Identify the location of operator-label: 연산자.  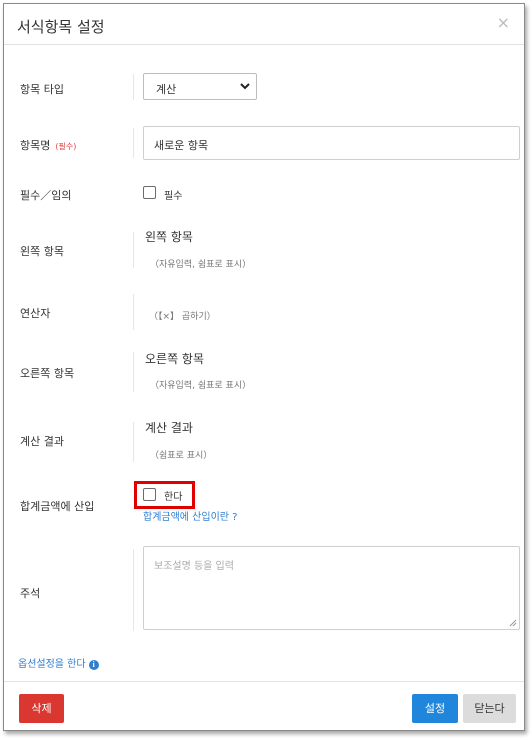
(35, 313).